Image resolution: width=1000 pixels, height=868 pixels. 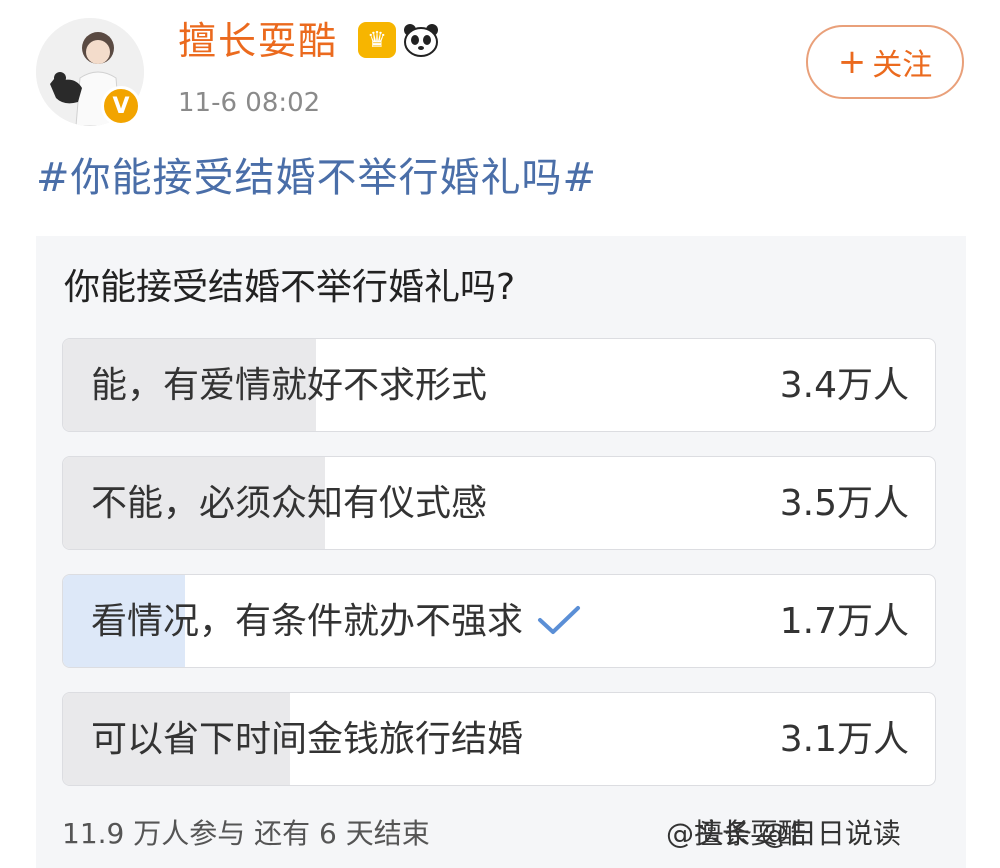 I want to click on poll-option-count: 1.7万人, so click(x=844, y=621).